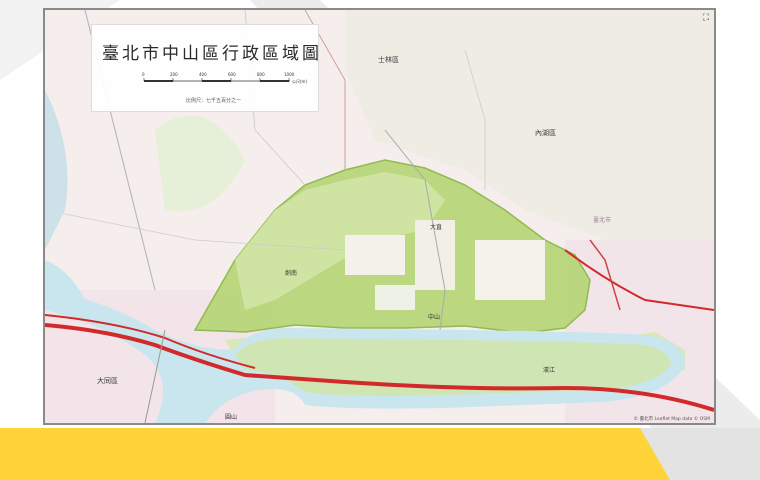  Describe the element at coordinates (289, 74) in the screenshot. I see `scale-tick-1000: 1000` at that location.